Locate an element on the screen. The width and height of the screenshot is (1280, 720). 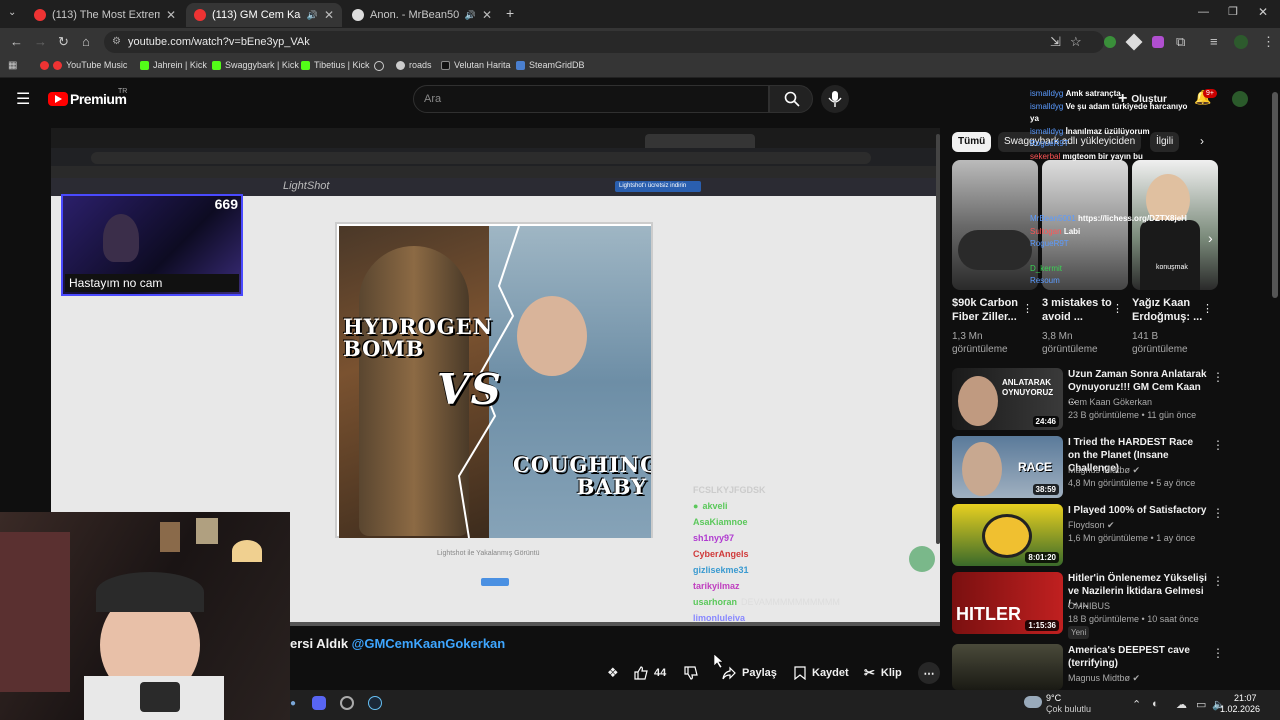
obs-icon is located at coordinates (347, 703).